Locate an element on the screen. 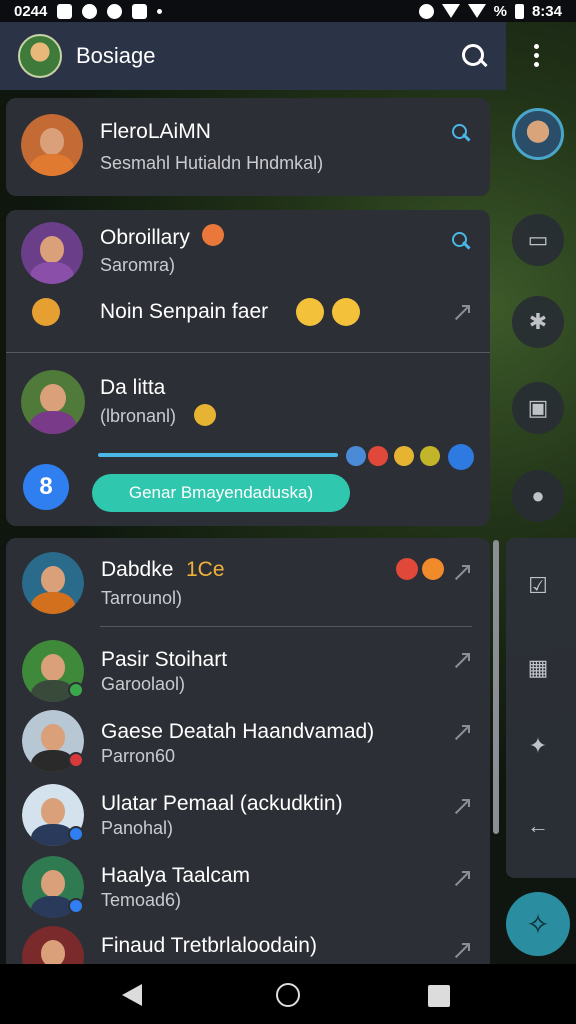 This screenshot has height=1024, width=576. chat-name: Pasir Stoihart is located at coordinates (164, 659).